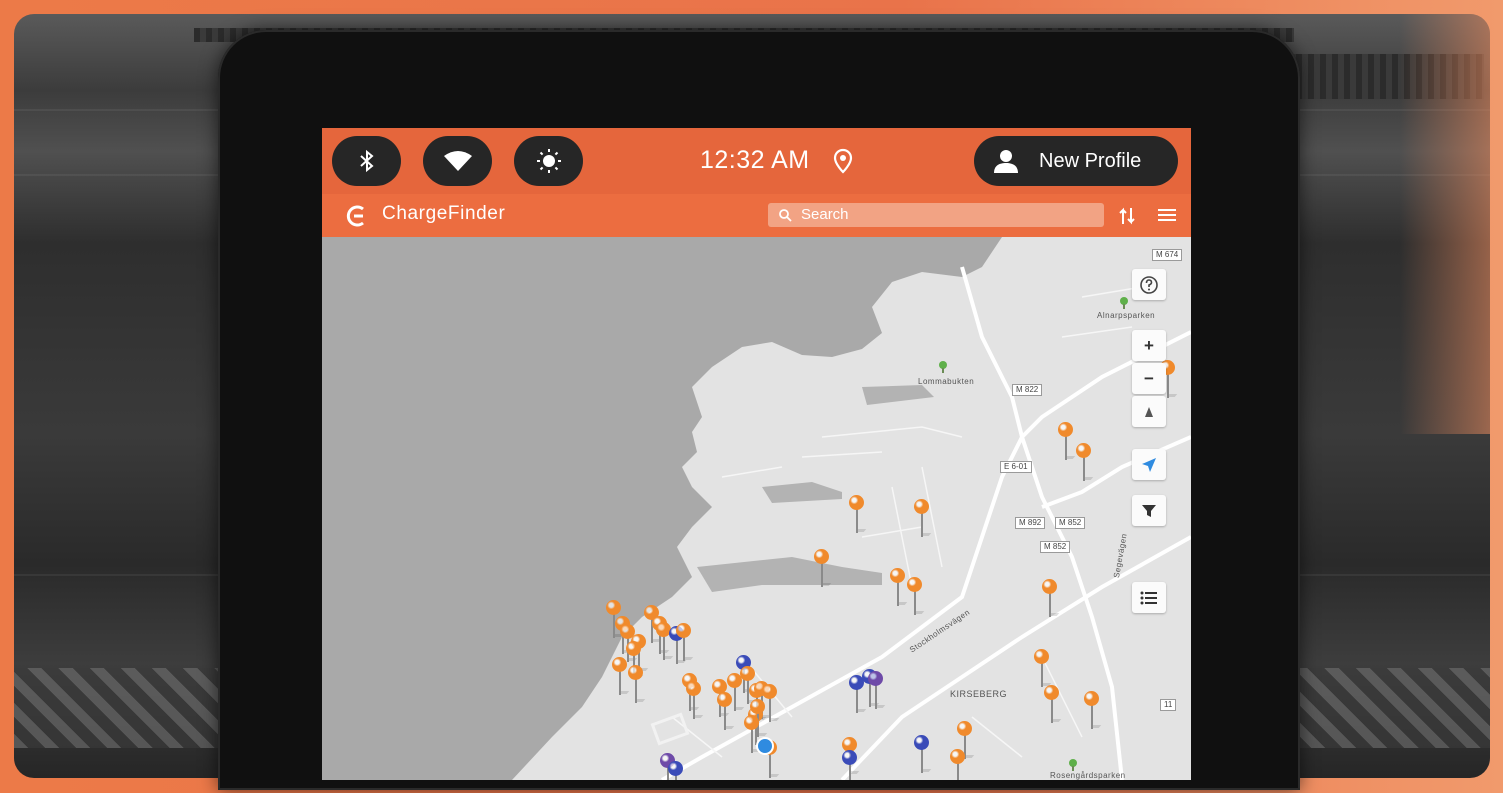 The height and width of the screenshot is (793, 1503). What do you see at coordinates (946, 381) in the screenshot?
I see `place-label: Lommabukten` at bounding box center [946, 381].